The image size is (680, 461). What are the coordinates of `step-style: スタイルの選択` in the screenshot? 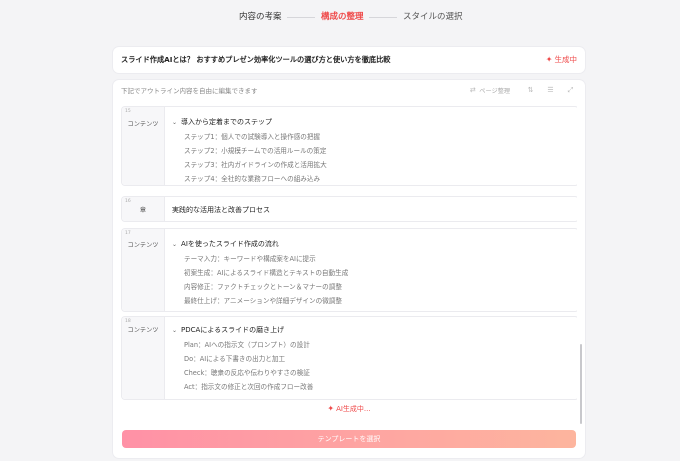 It's located at (433, 17).